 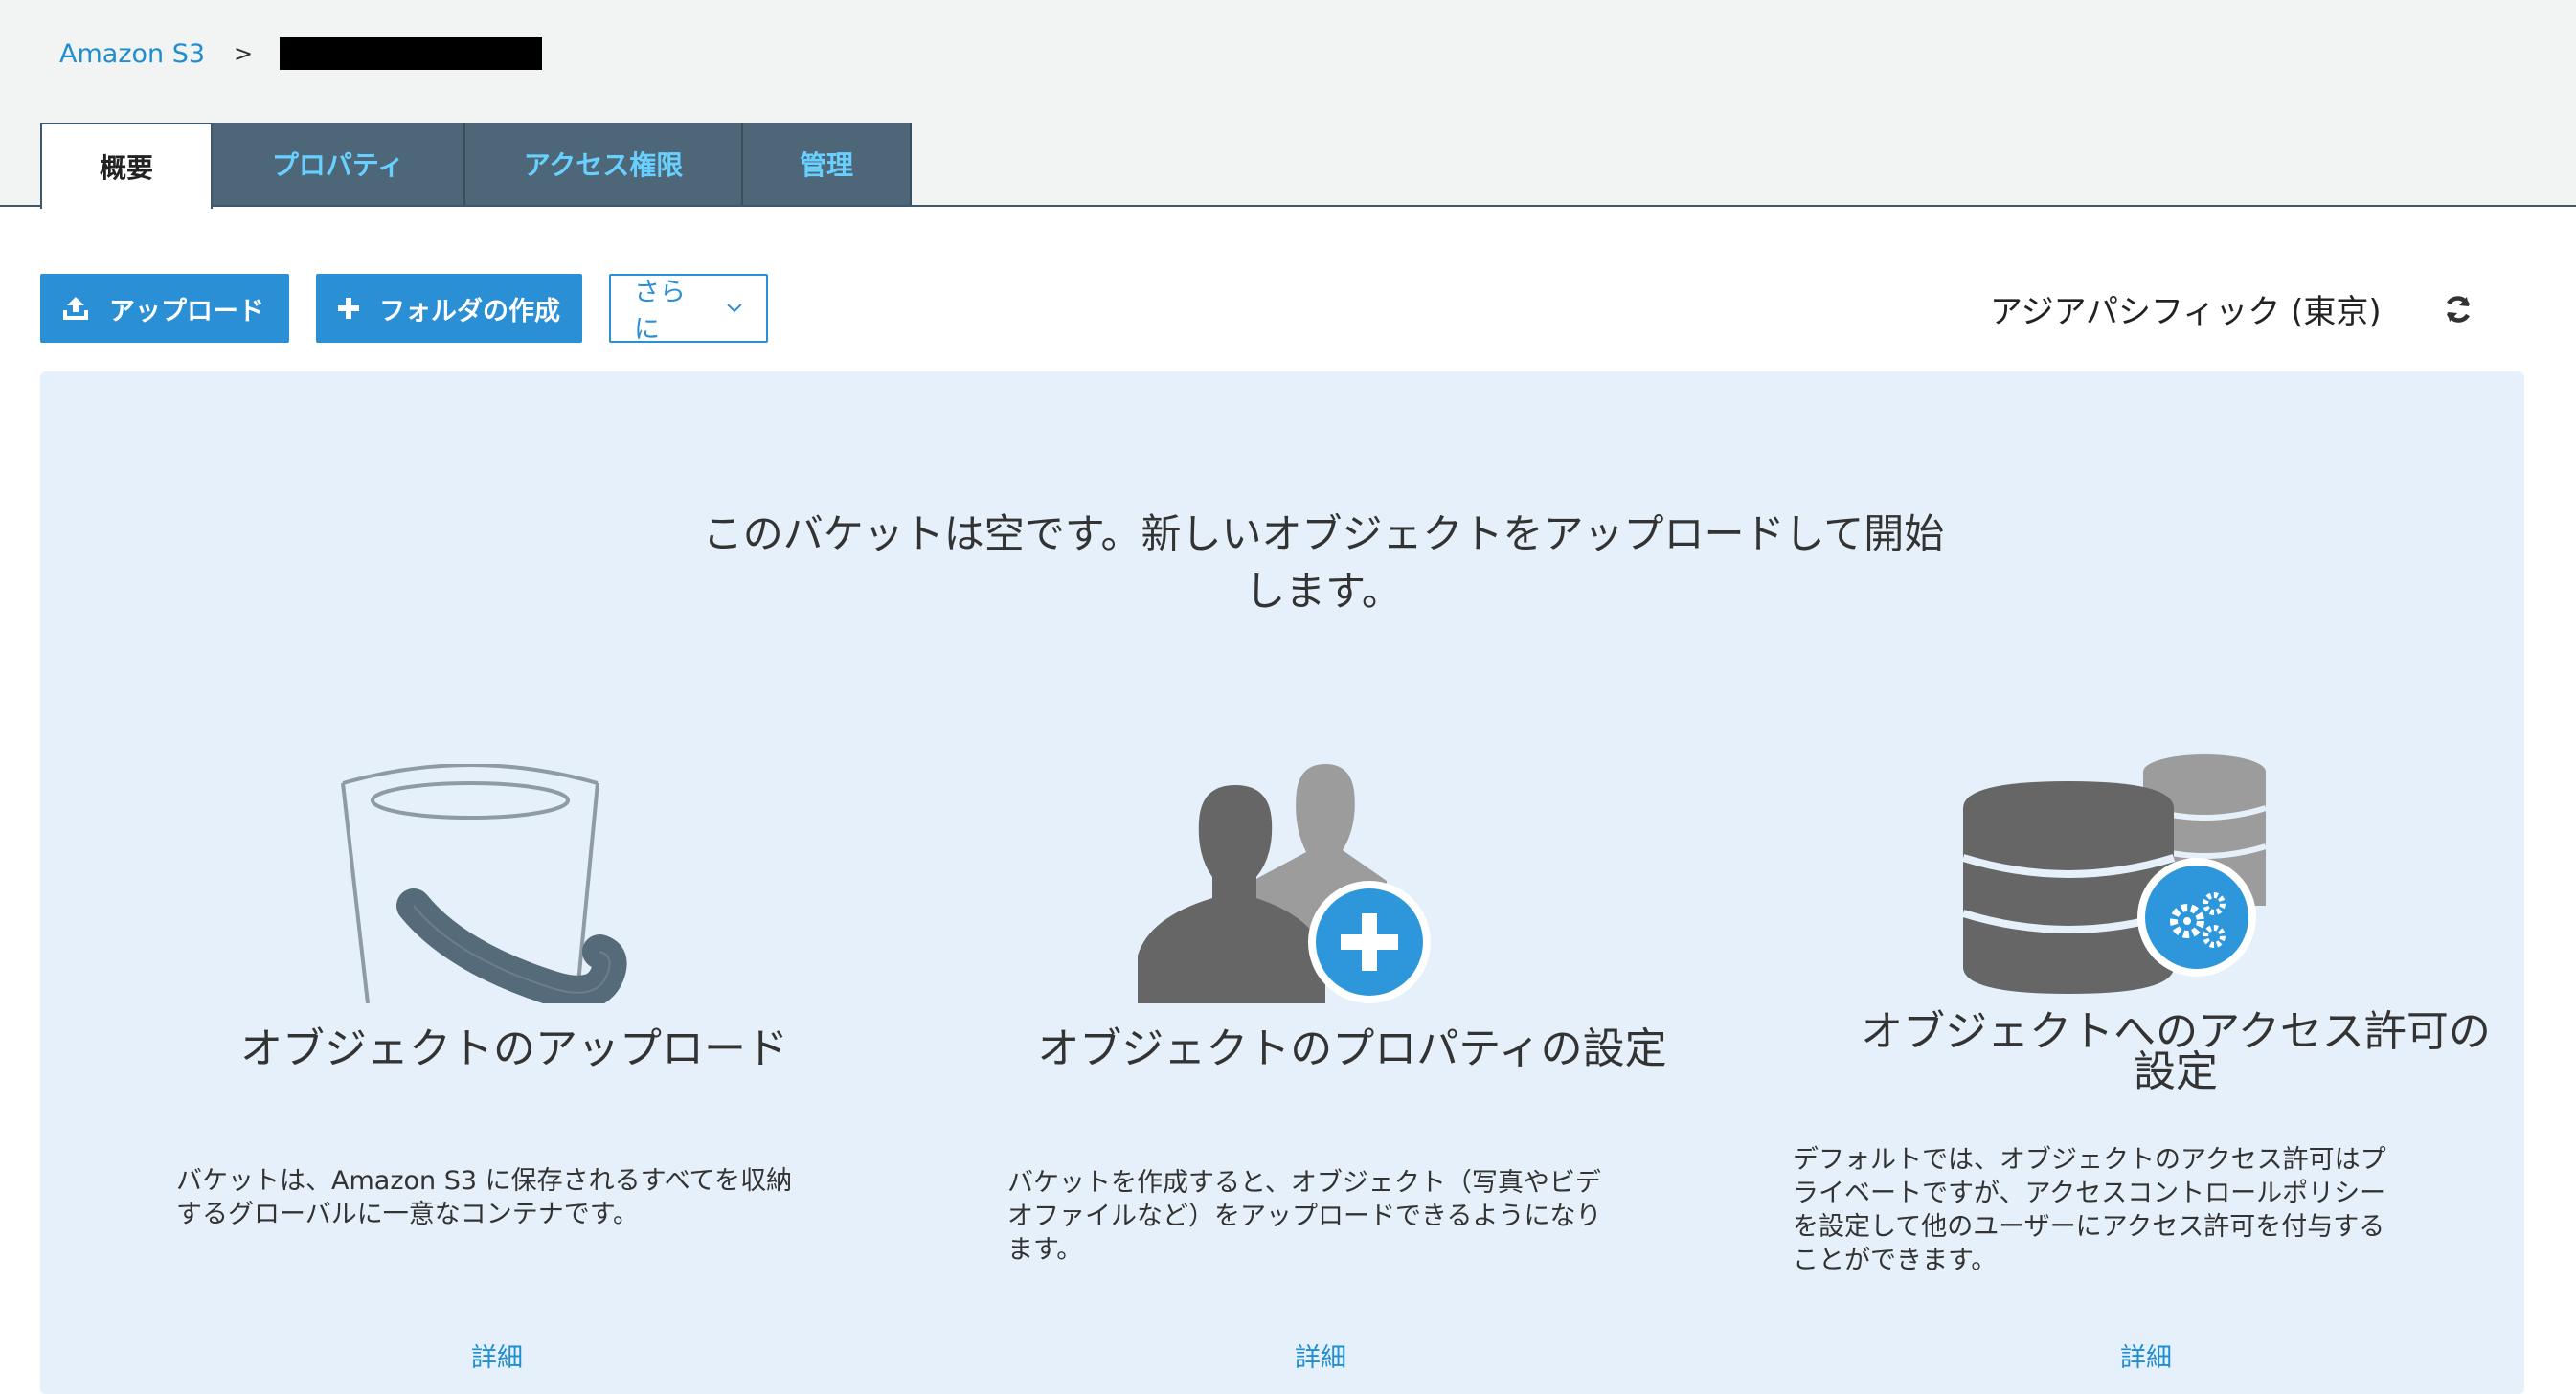 I want to click on empty-bucket-headline: このバケットは空です。新しいオブジェクトをアップロードして開始 します。, so click(x=1323, y=563).